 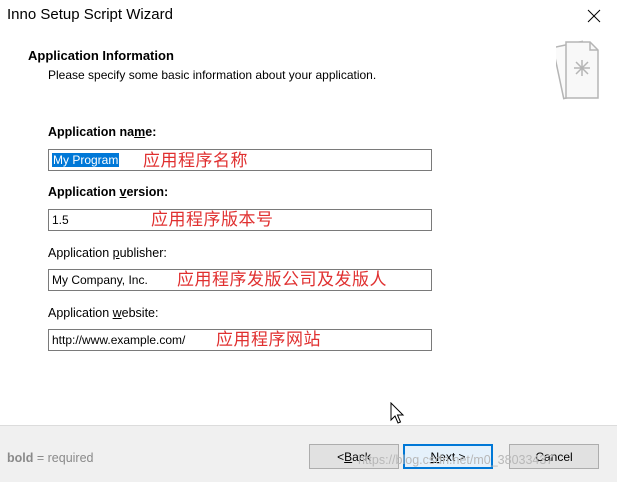 I want to click on close-button, so click(x=594, y=16).